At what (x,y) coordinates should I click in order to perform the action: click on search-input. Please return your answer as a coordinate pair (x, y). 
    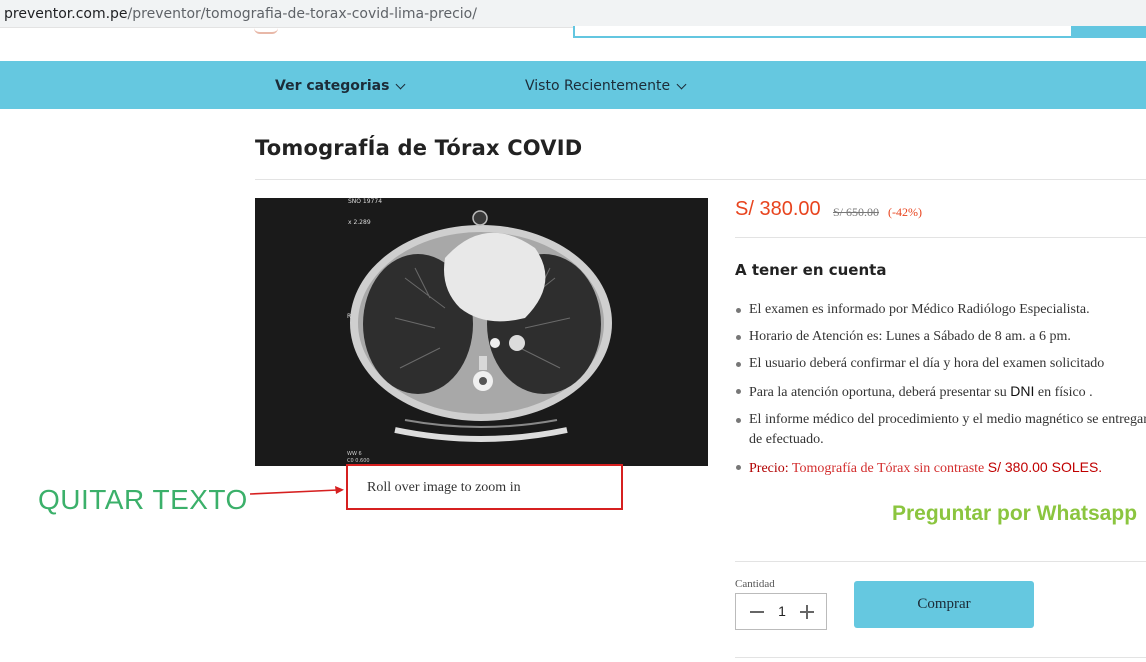
    Looking at the image, I should click on (823, 32).